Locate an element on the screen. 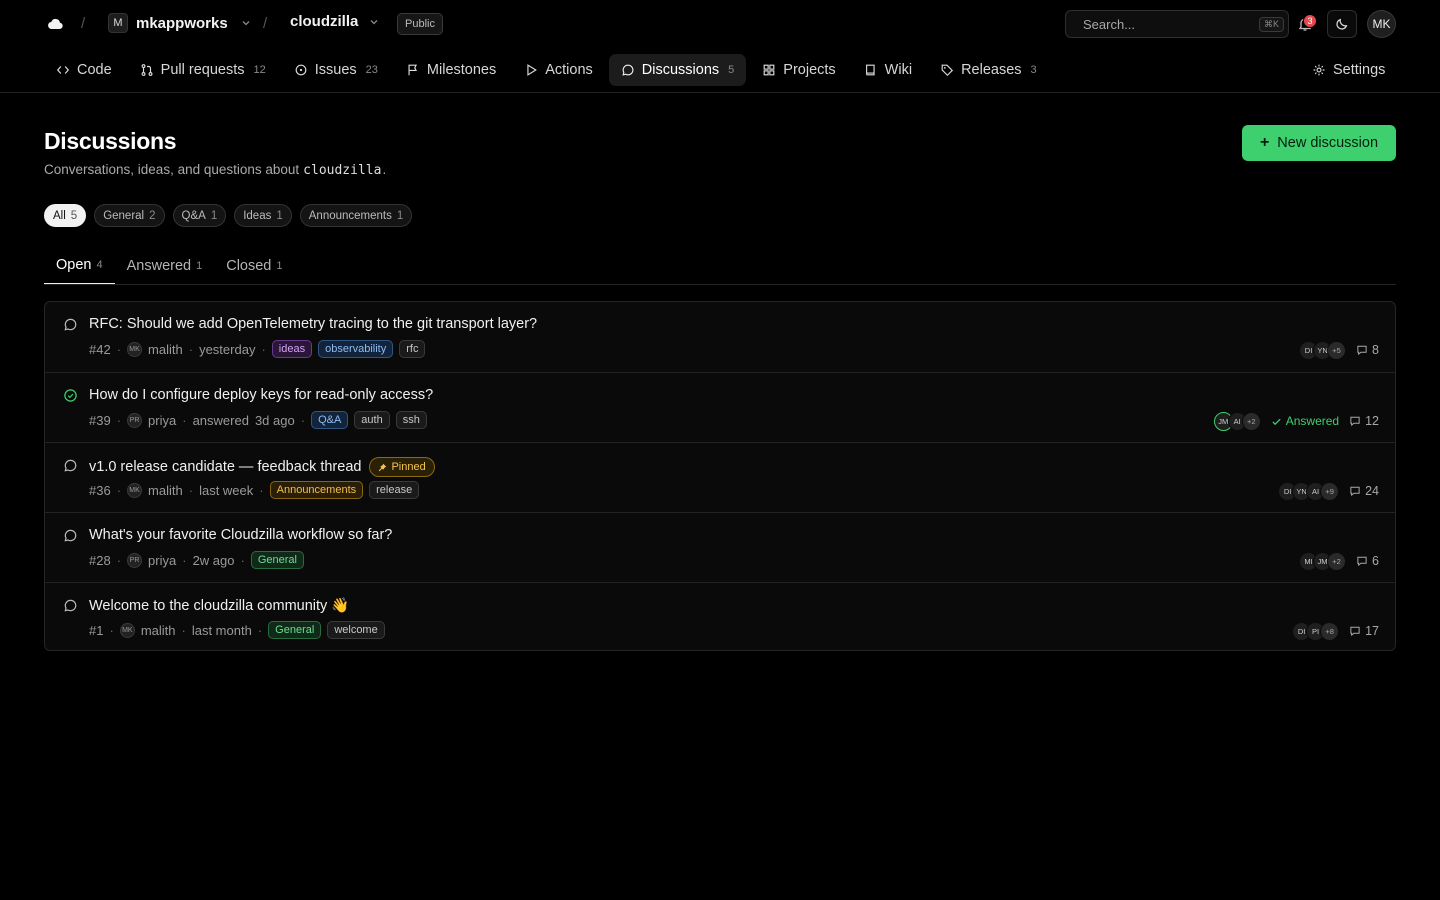 This screenshot has width=1440, height=900. tag-announcements: Announcements is located at coordinates (316, 490).